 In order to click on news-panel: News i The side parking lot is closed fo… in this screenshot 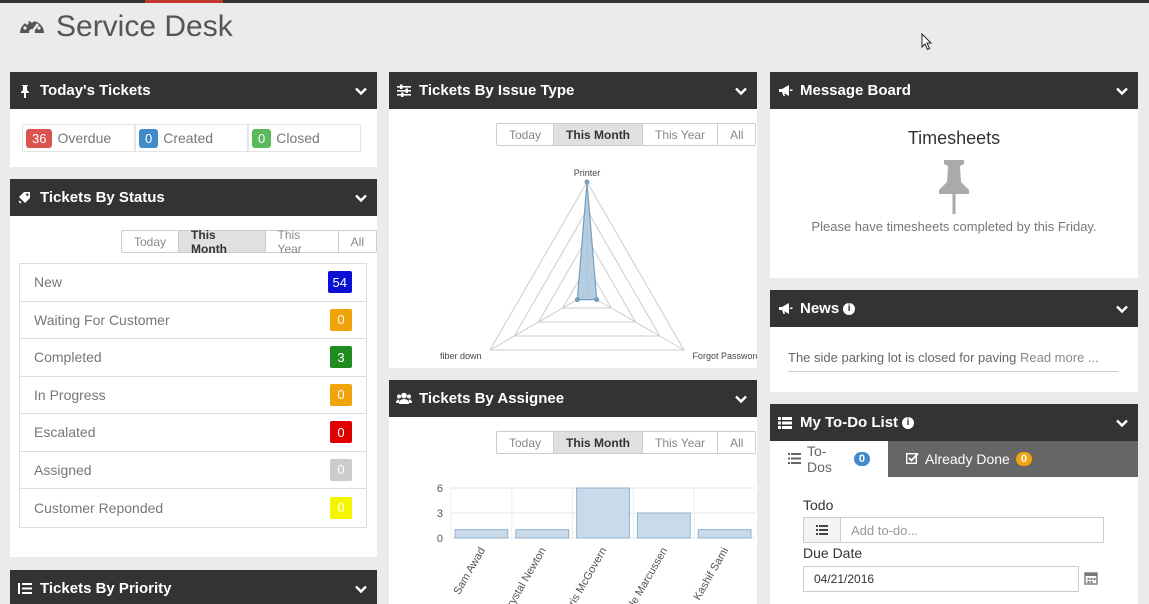, I will do `click(954, 341)`.